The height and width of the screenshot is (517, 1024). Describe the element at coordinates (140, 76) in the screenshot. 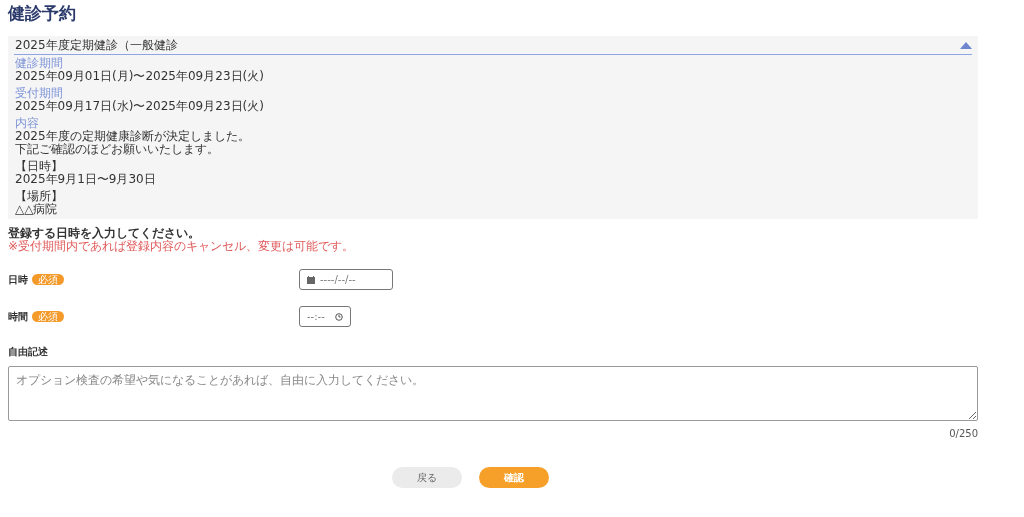

I see `section-text: 2025年09月01日(月)〜2025年09月23日(火)` at that location.